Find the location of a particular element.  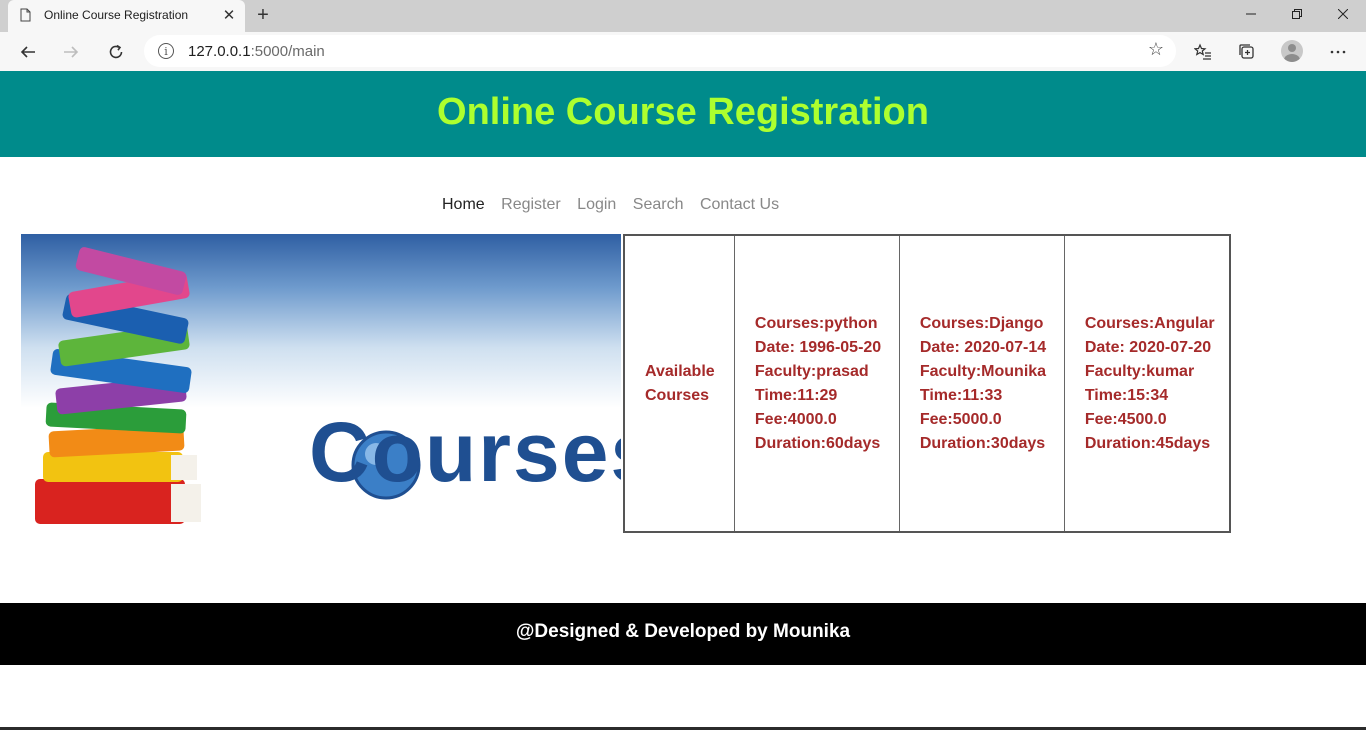

favorites-button is located at coordinates (1203, 52).